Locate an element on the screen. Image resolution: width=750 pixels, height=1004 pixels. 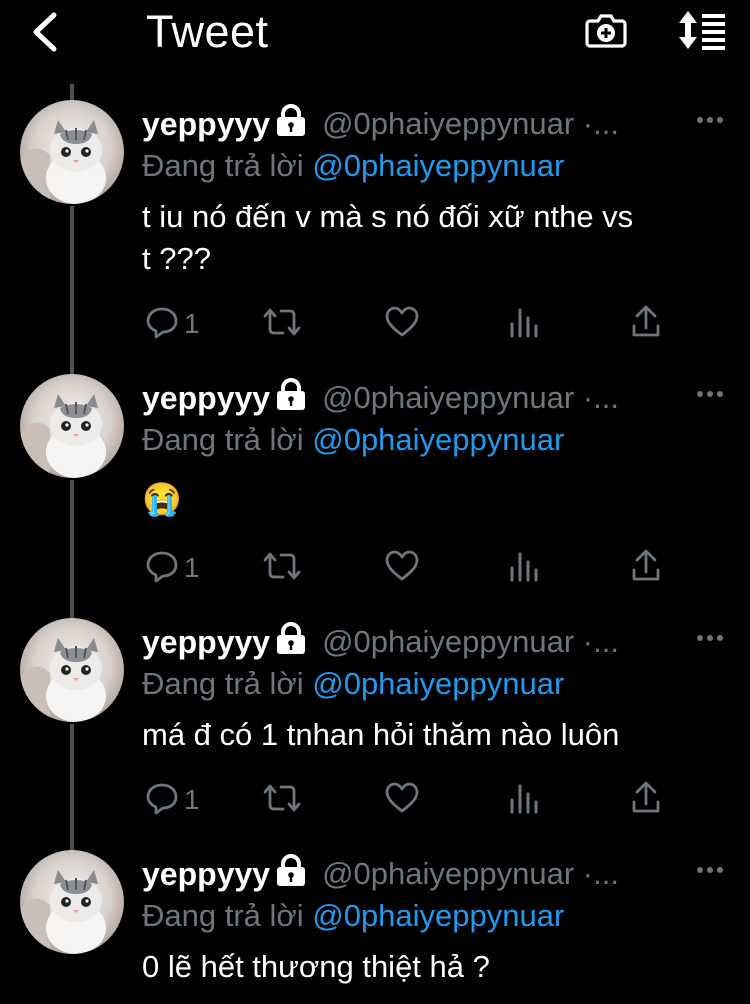
chevron-left-icon is located at coordinates (45, 32).